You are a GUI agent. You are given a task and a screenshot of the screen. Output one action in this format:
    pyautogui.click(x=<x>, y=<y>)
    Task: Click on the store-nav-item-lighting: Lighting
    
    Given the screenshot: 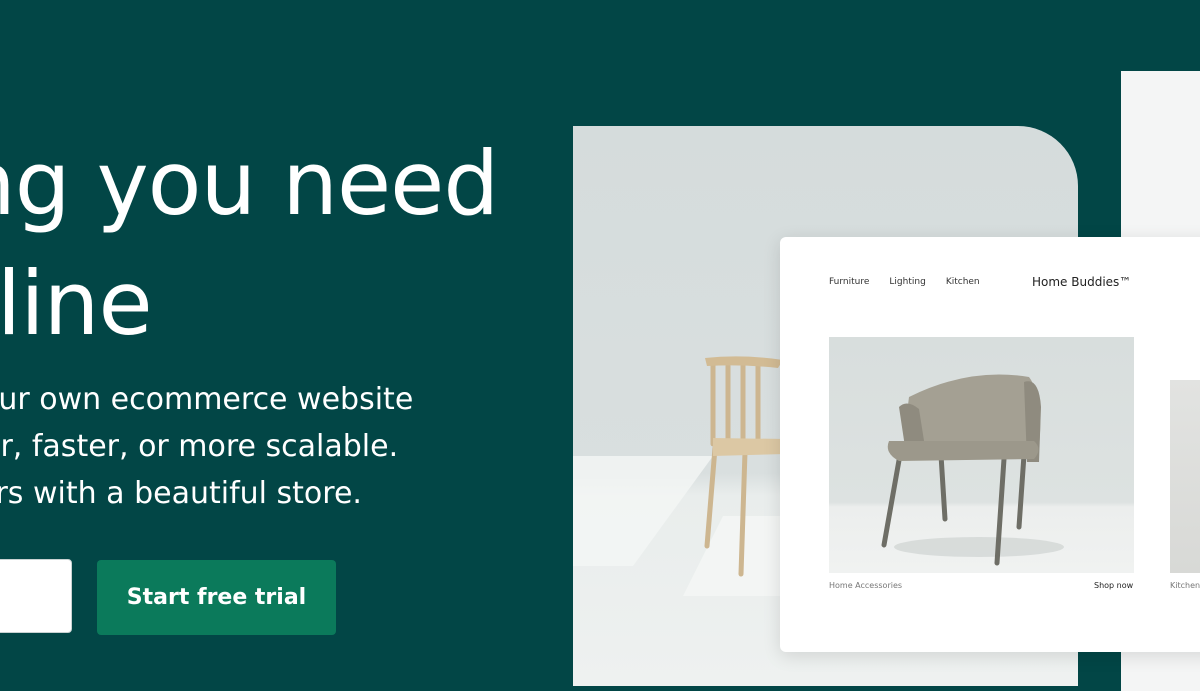 What is the action you would take?
    pyautogui.click(x=907, y=282)
    